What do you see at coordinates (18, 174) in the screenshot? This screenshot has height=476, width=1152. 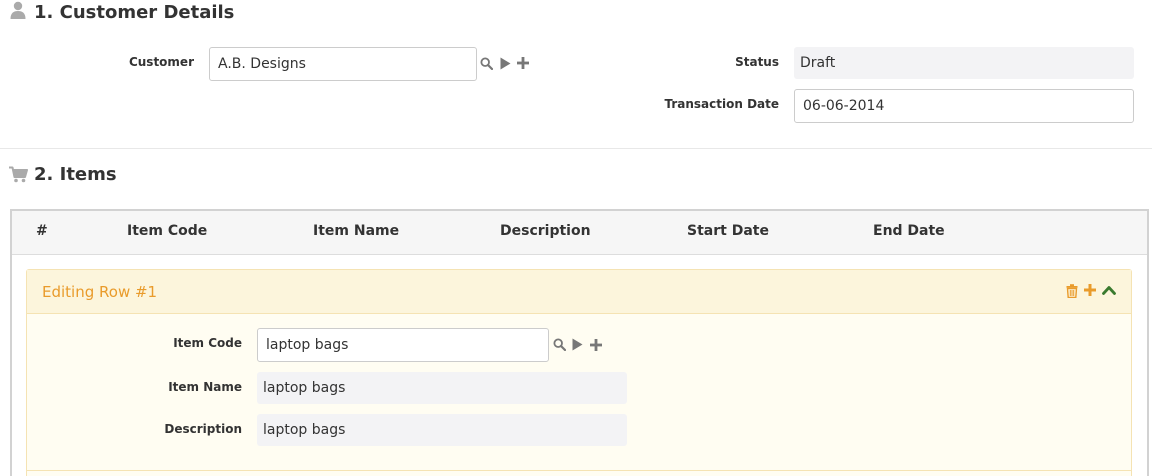 I see `cart-icon` at bounding box center [18, 174].